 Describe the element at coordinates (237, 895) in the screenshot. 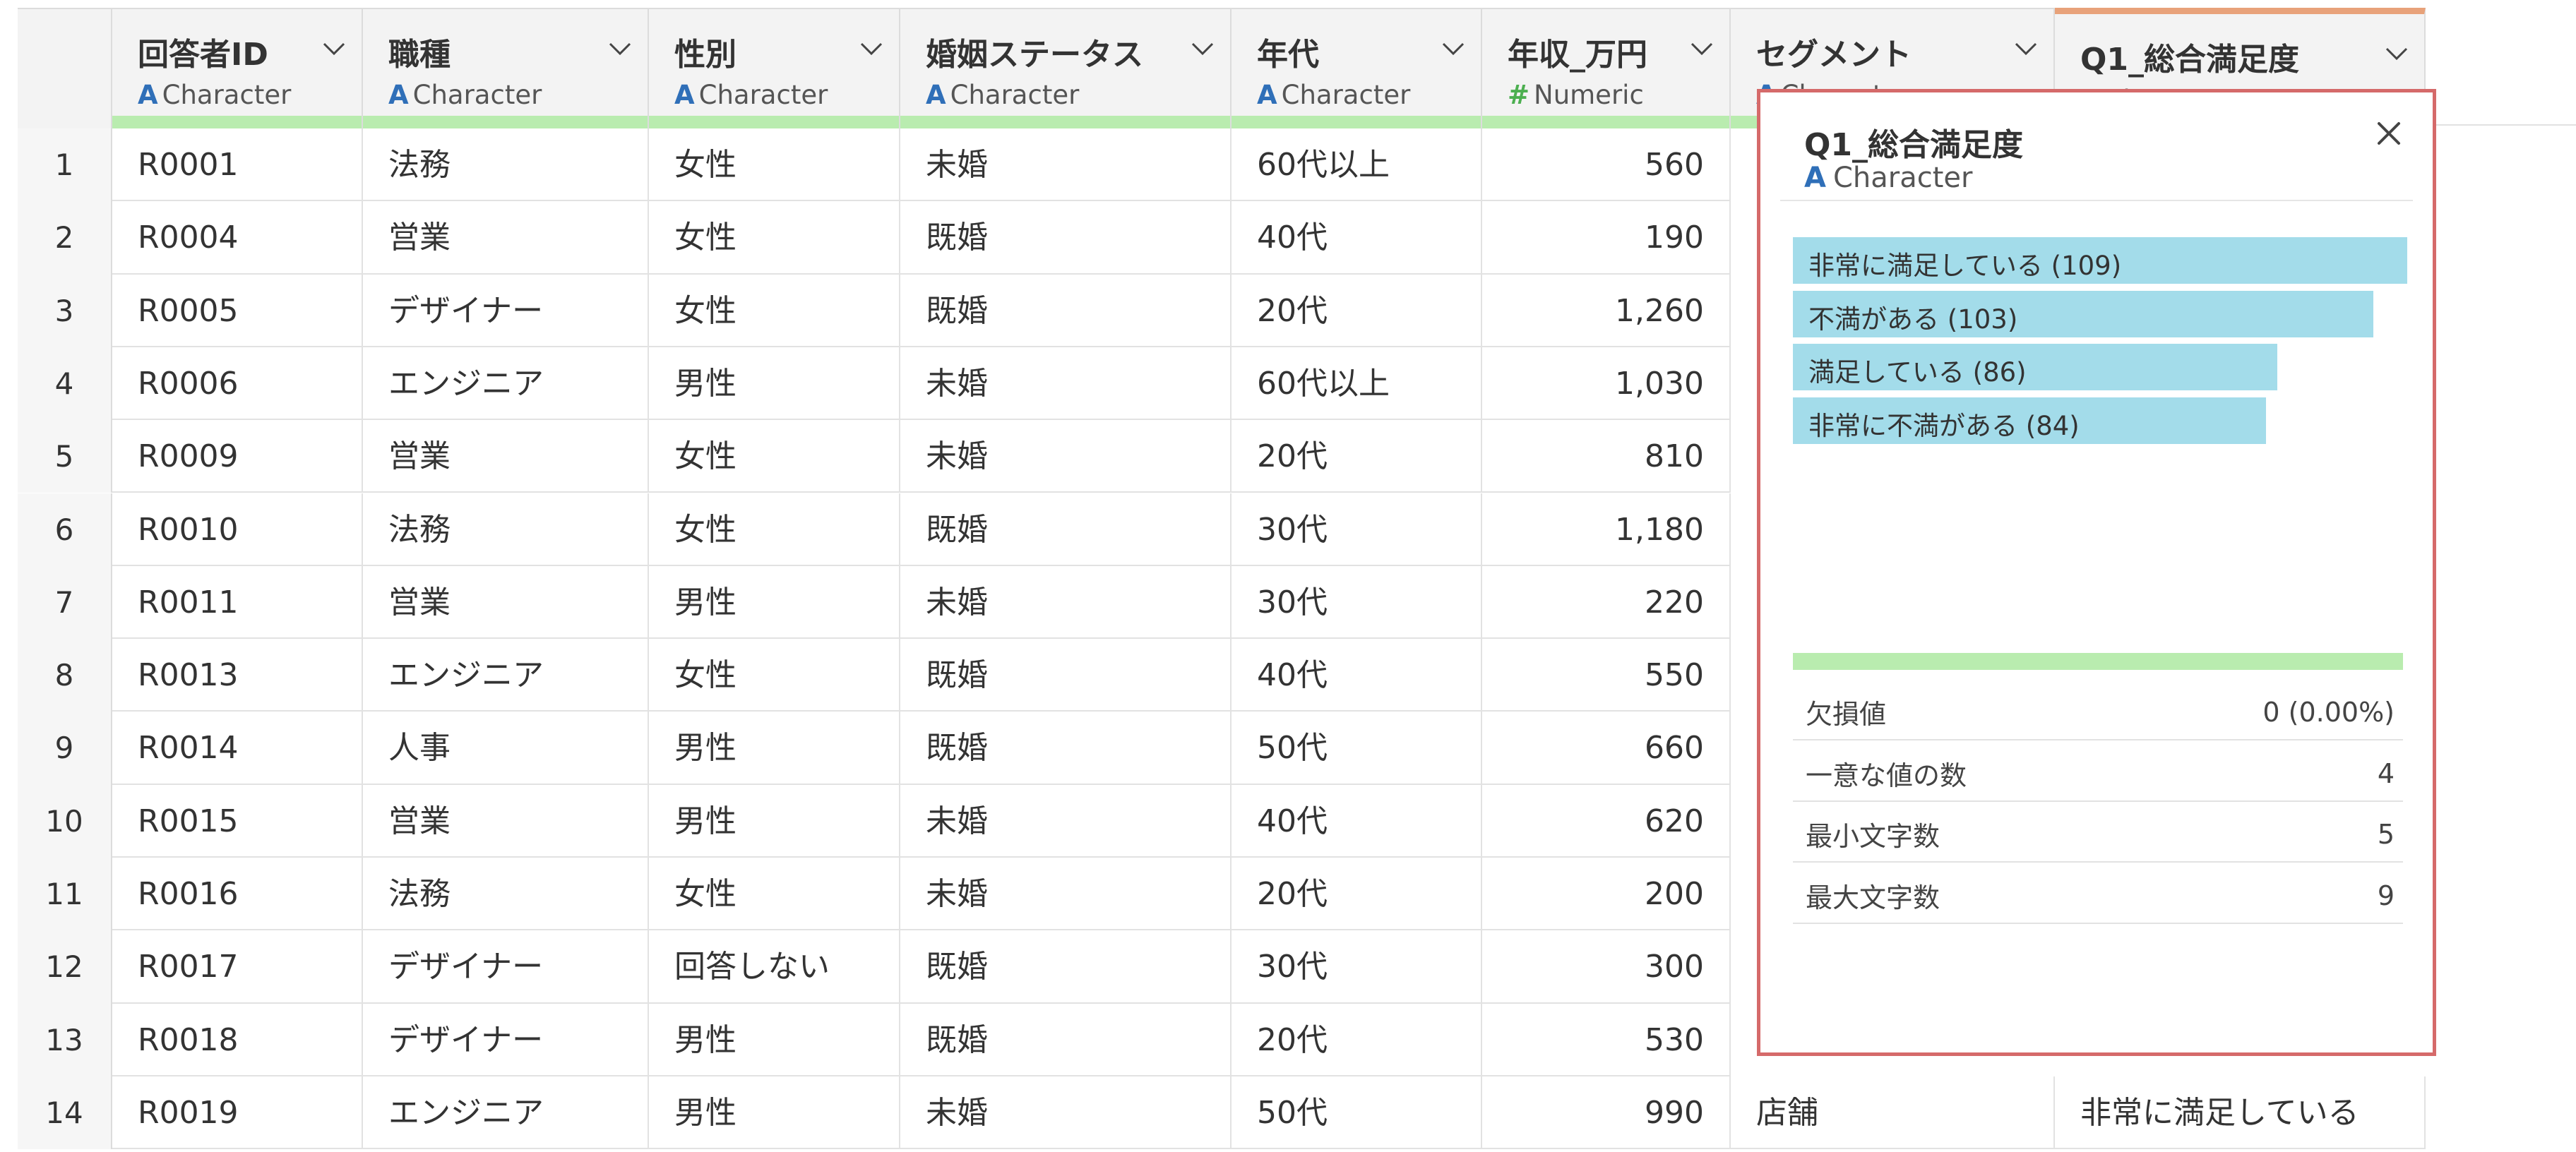

I see `table-cell: R0016` at that location.